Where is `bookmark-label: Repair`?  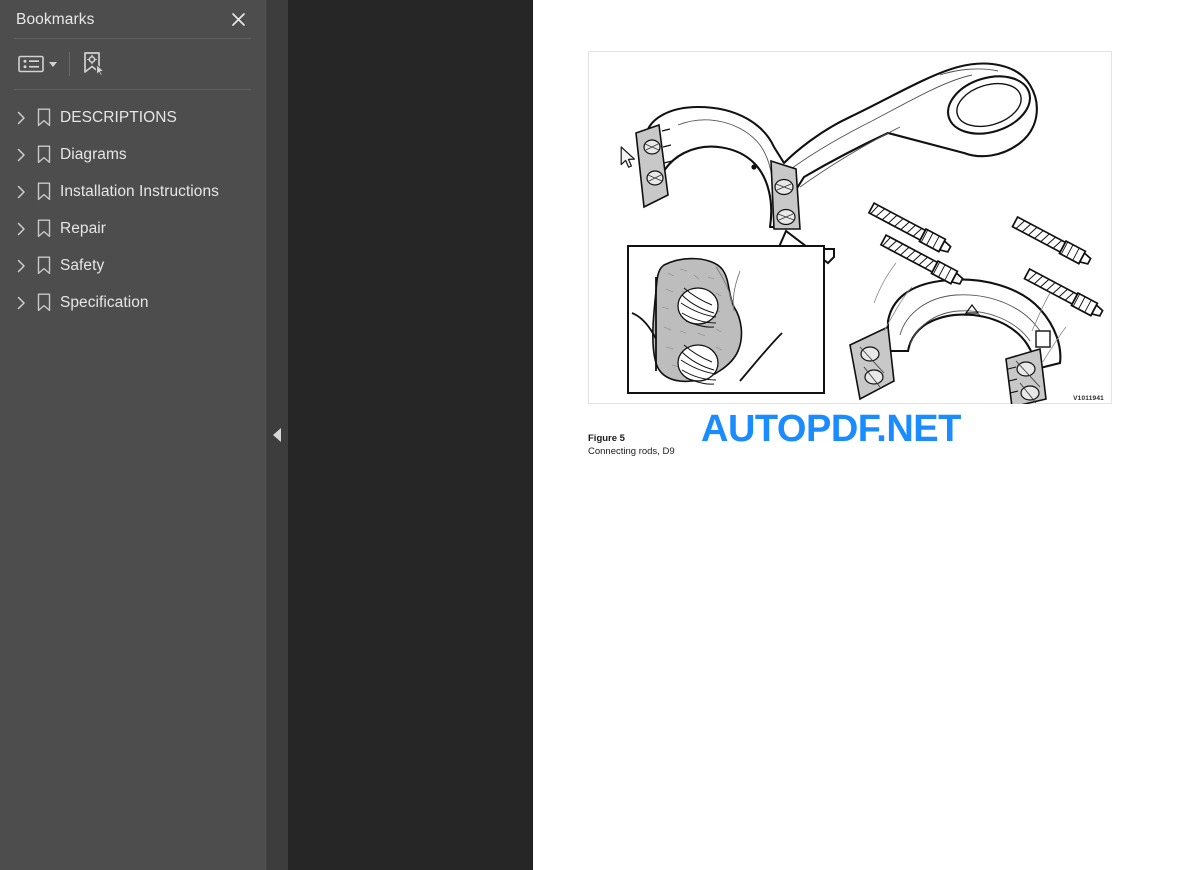
bookmark-label: Repair is located at coordinates (83, 228).